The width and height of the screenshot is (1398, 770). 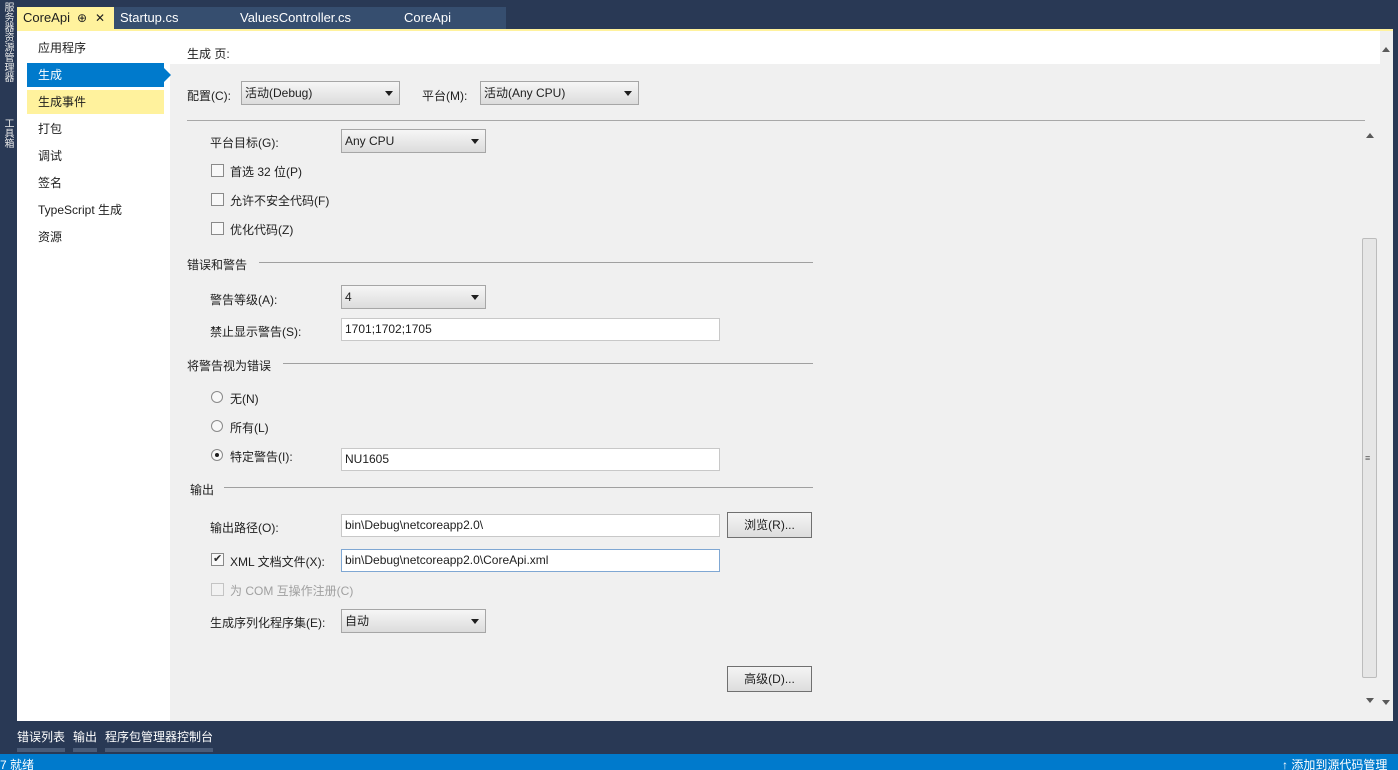 What do you see at coordinates (95, 102) in the screenshot?
I see `nav-item-build-events: 生成事件` at bounding box center [95, 102].